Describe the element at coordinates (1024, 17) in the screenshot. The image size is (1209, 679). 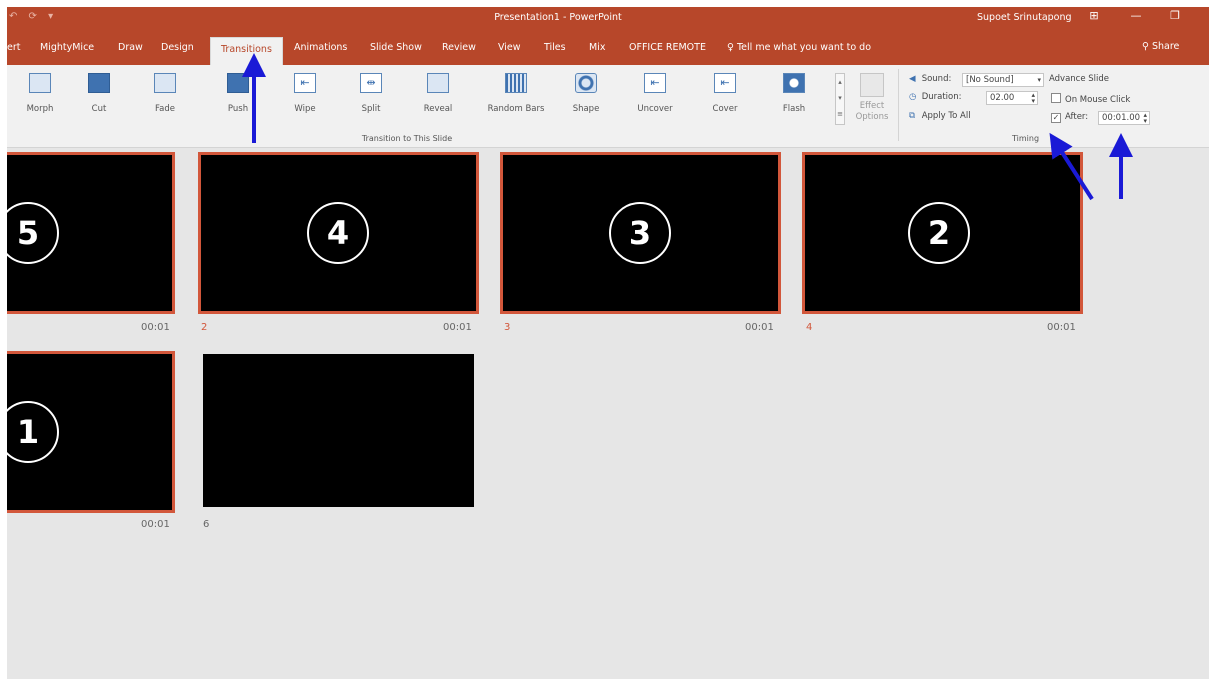
I see `user-name: Supoet Srinutapong` at that location.